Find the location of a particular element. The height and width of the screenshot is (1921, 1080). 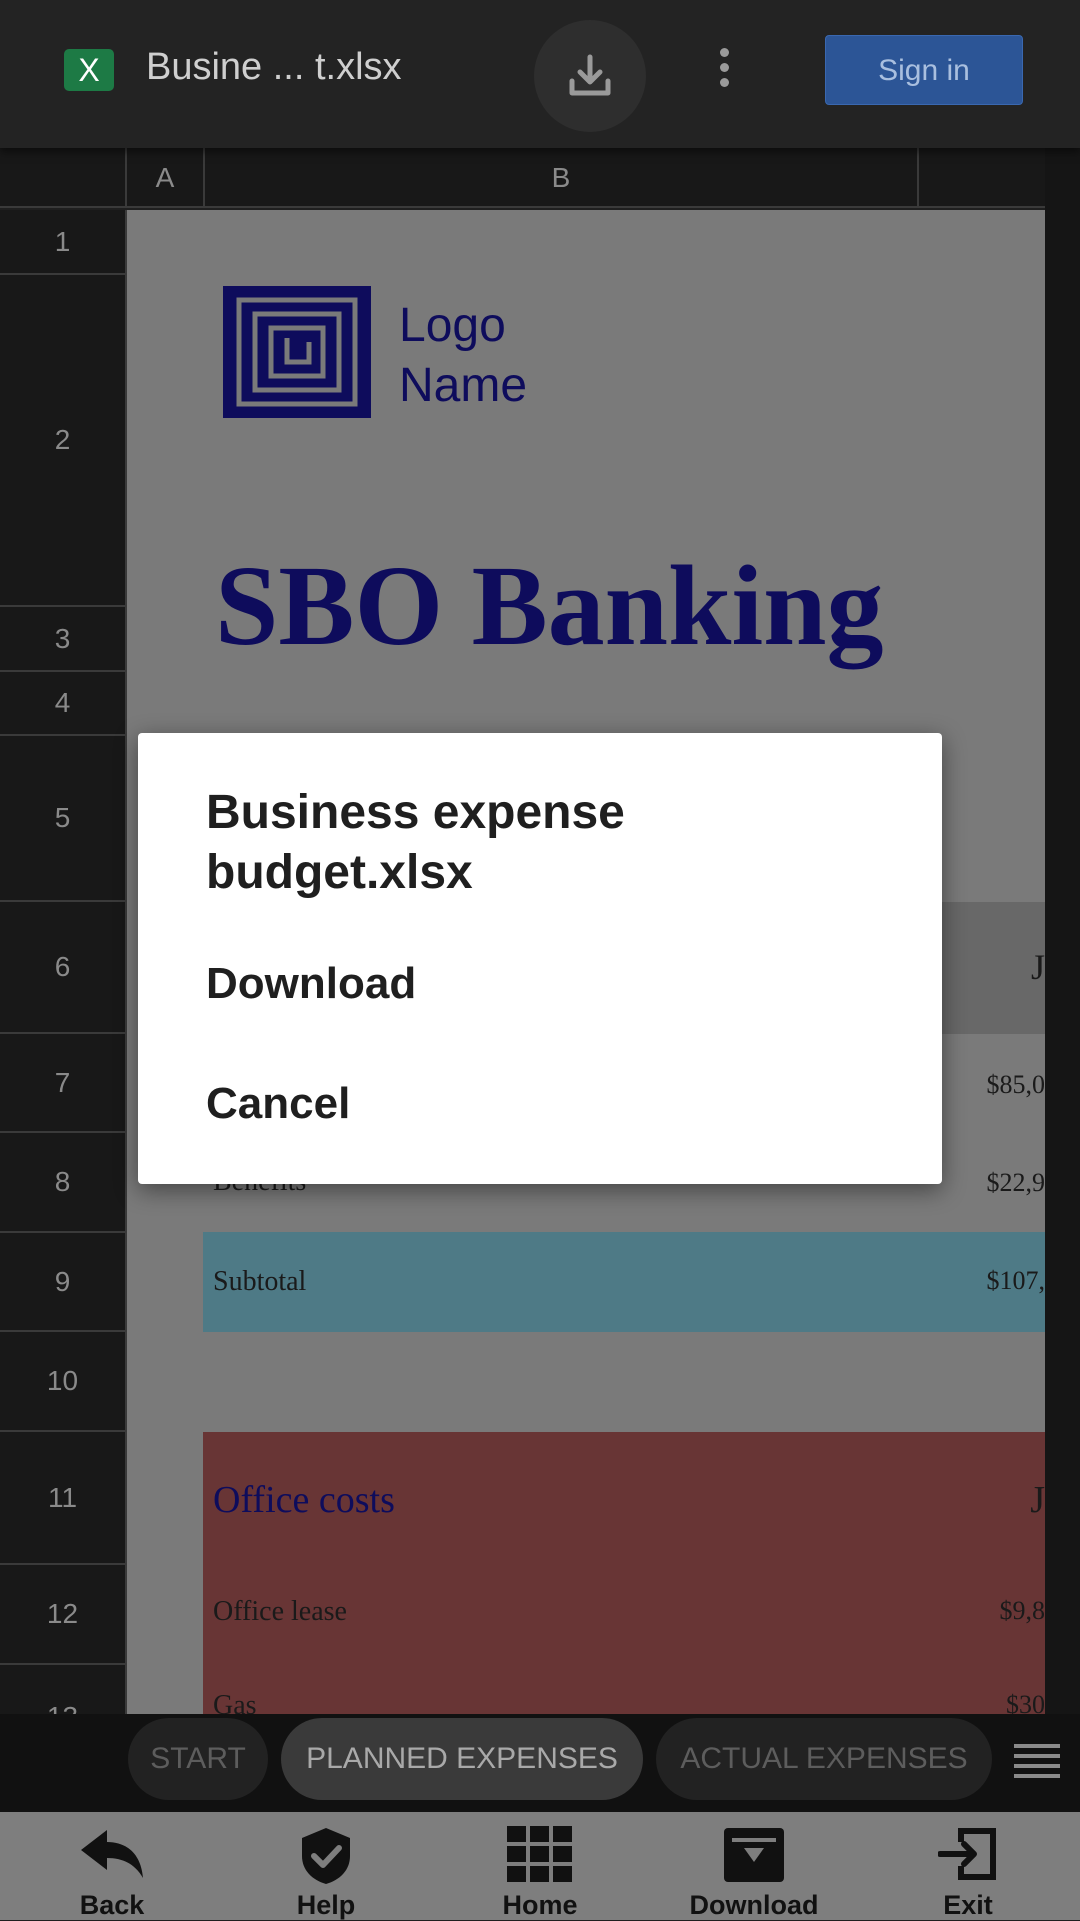

dialog-title: Business expense budget.xlsx is located at coordinates (415, 842).